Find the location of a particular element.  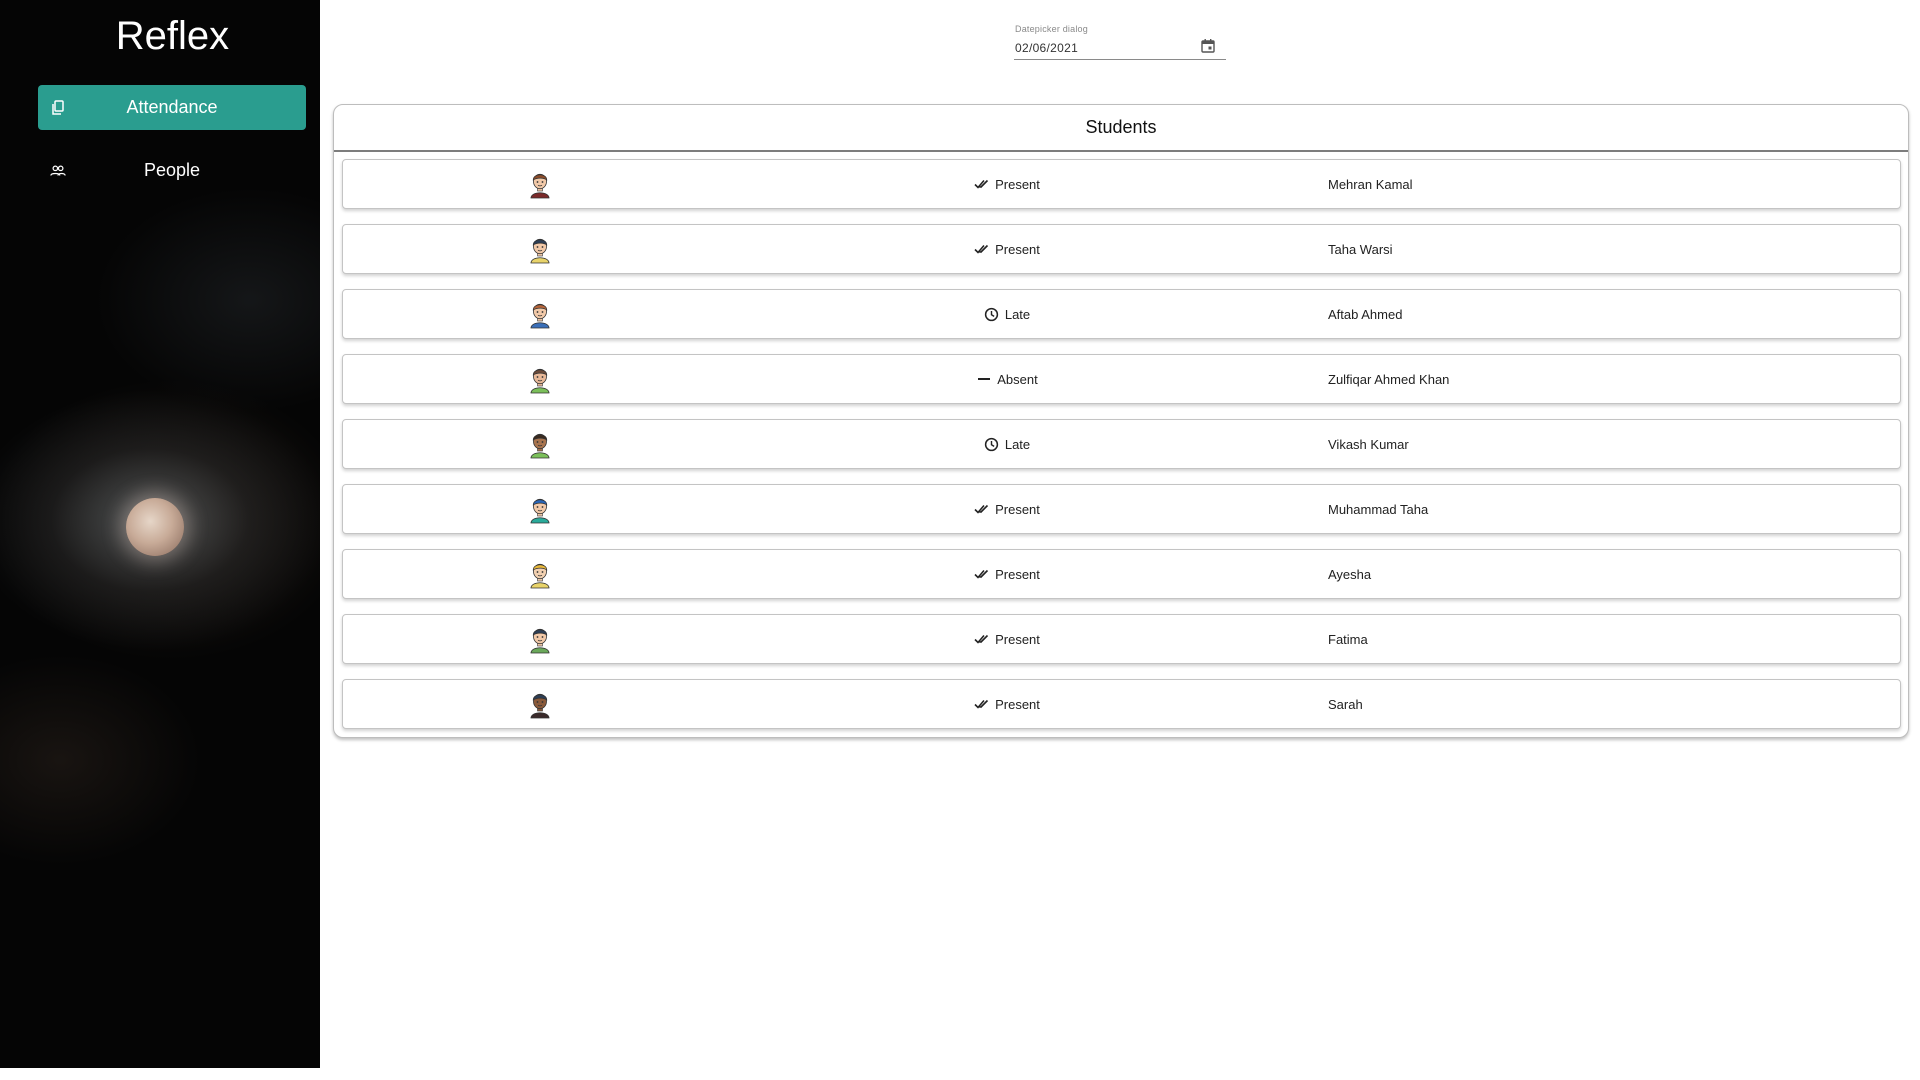

date-field: Datepicker dialog 02/06/2021 is located at coordinates (1120, 41).